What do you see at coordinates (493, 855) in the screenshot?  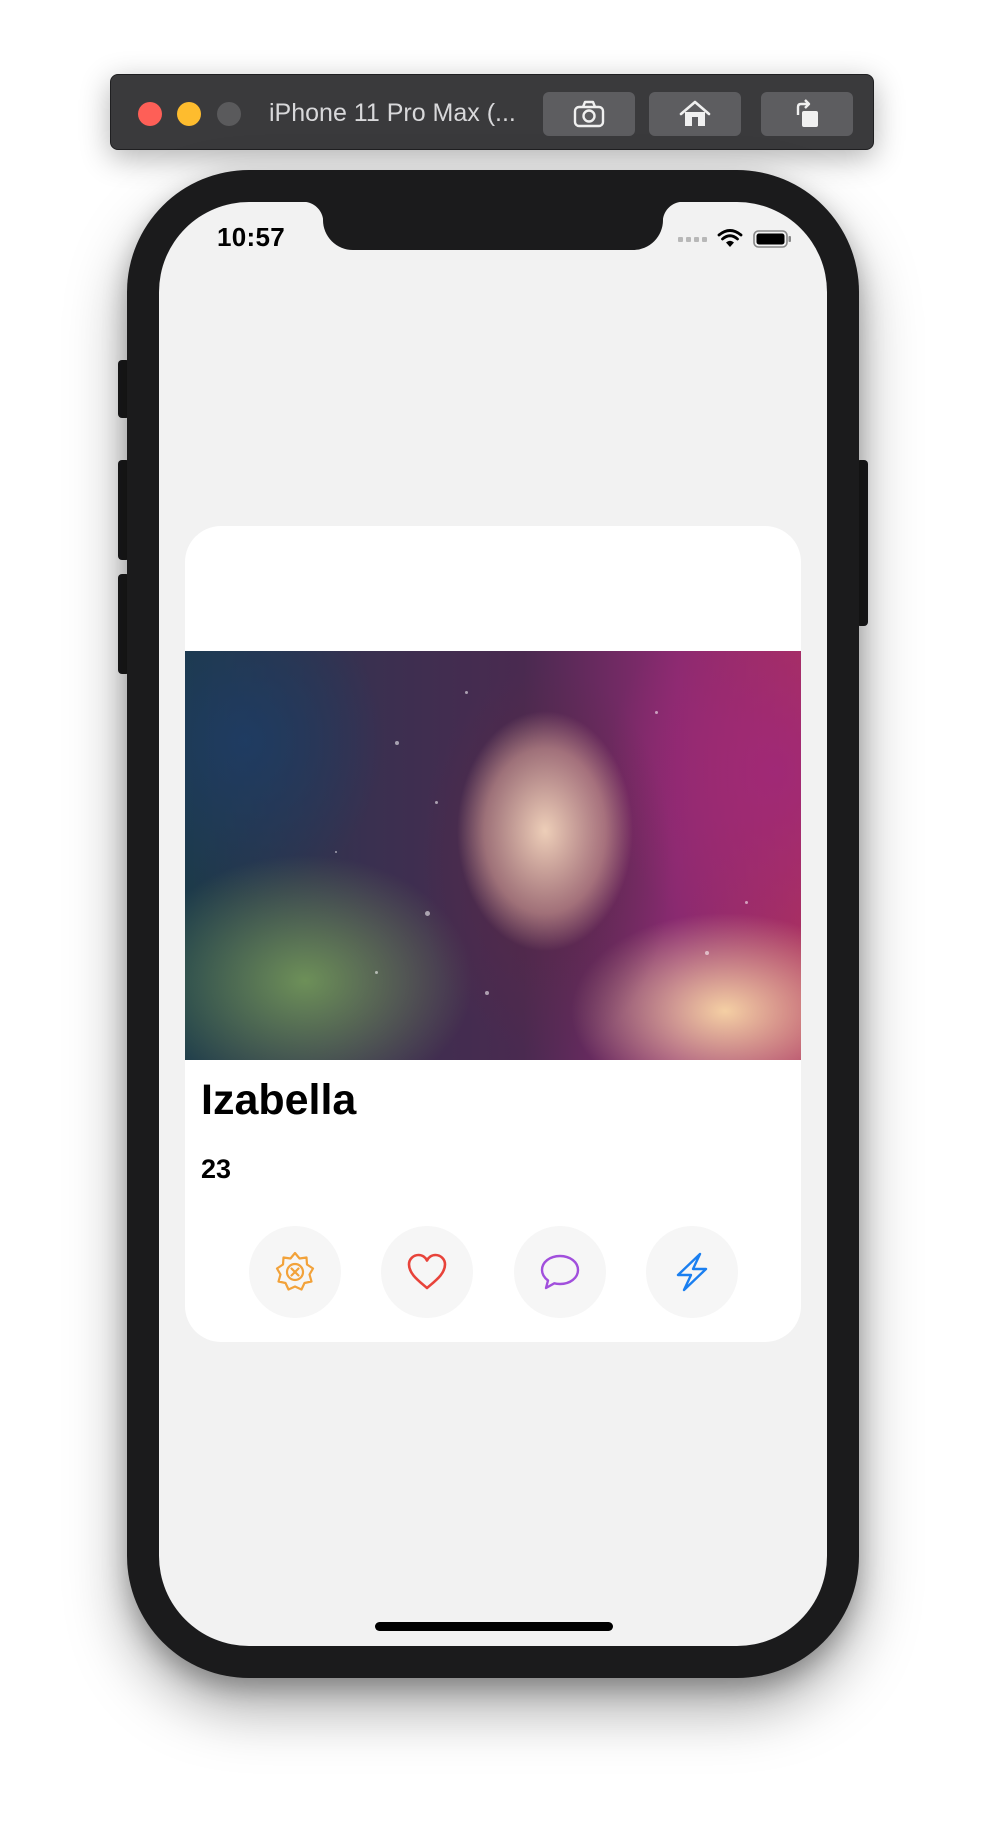 I see `profile-photo` at bounding box center [493, 855].